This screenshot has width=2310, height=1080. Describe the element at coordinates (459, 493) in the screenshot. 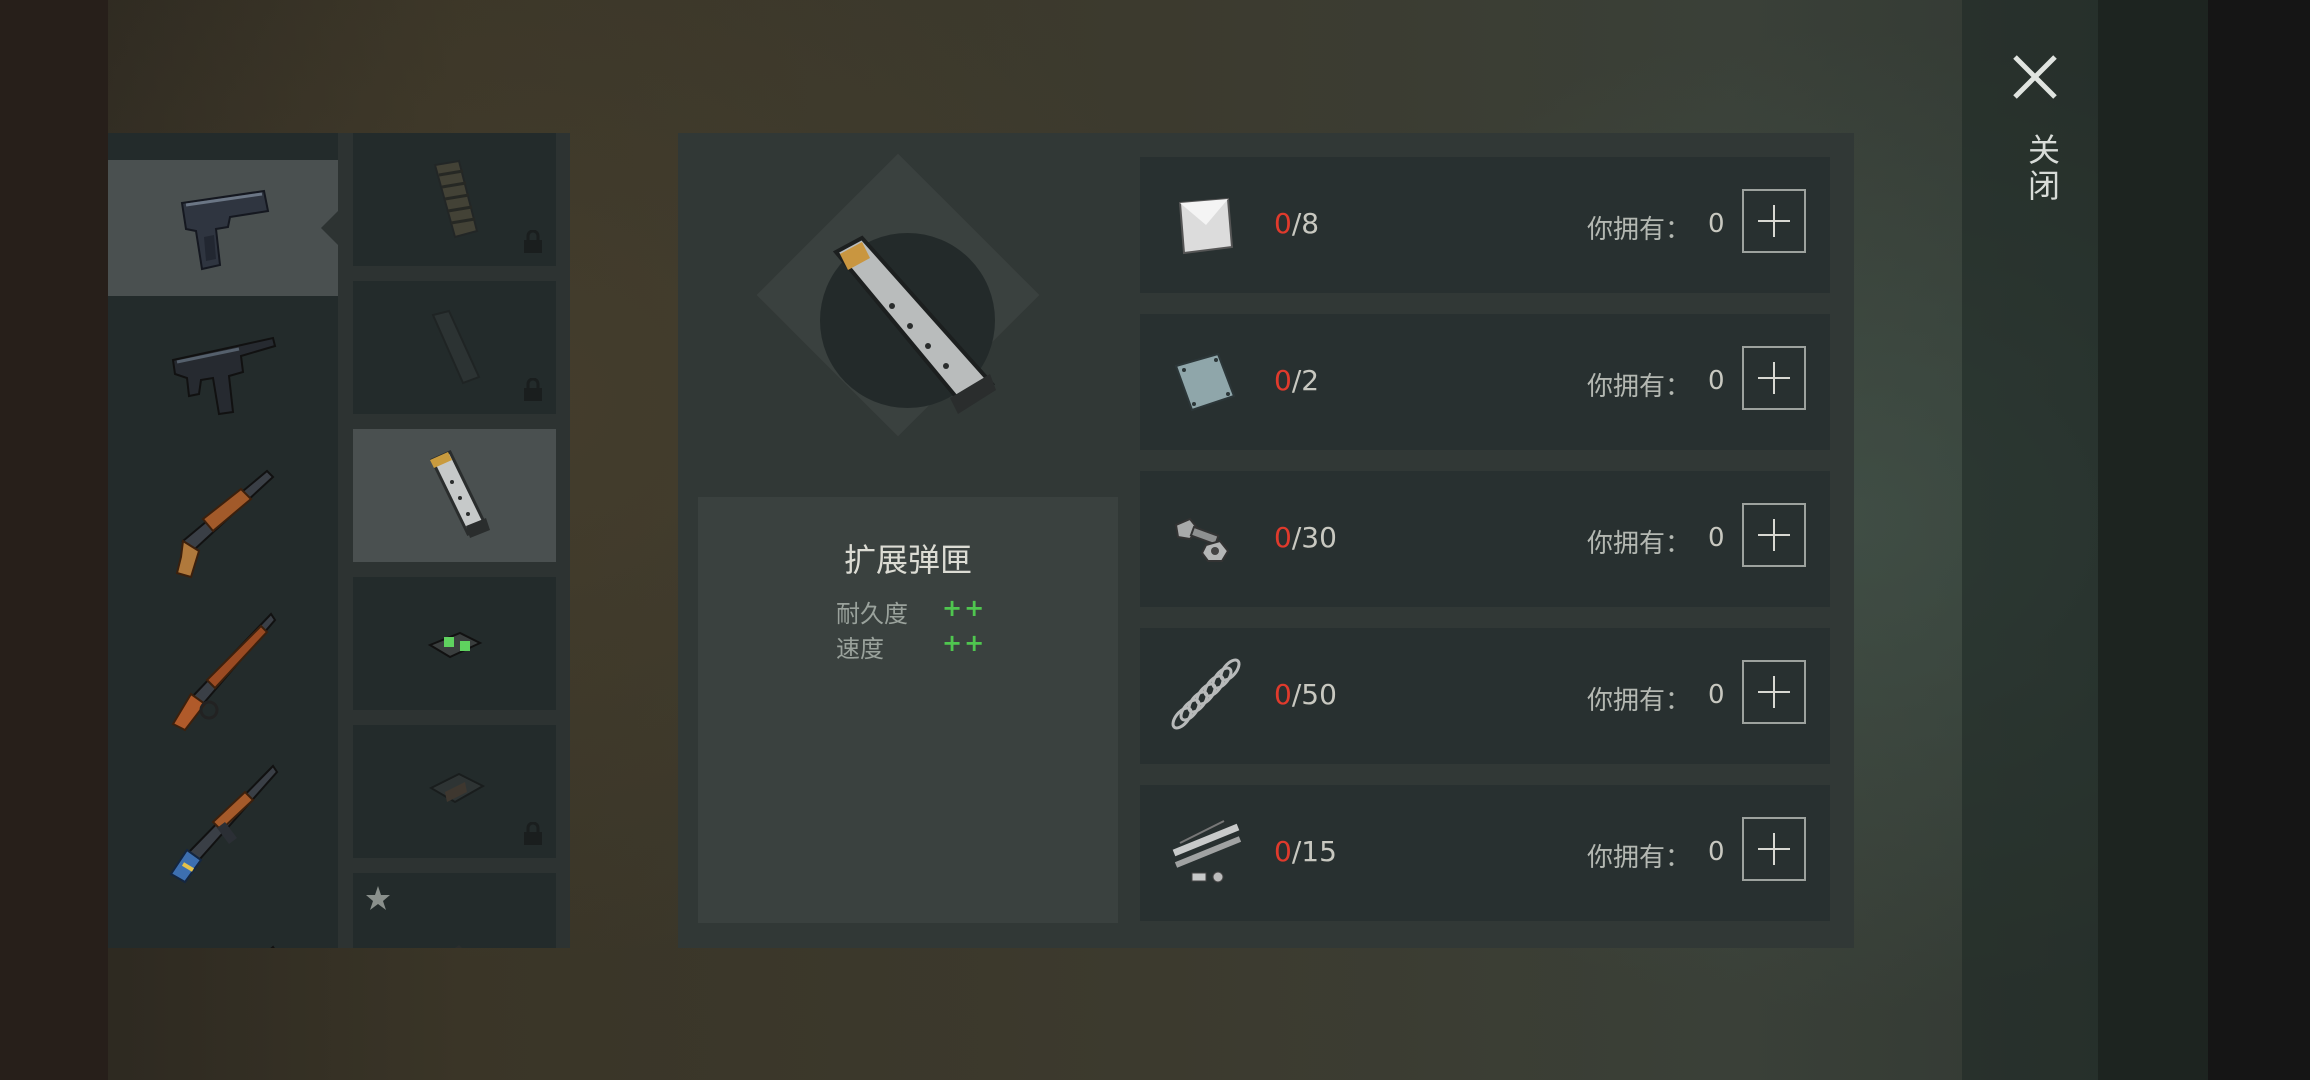

I see `extended-magazine-icon` at that location.